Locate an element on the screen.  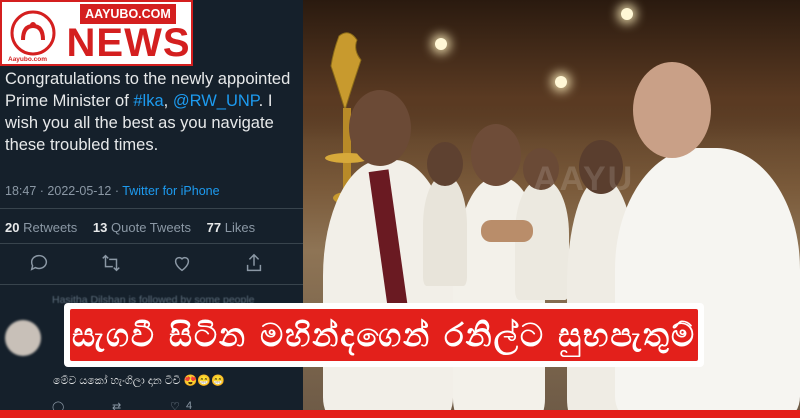
tweet-source-link: Twitter for iPhone is located at coordinates (170, 191).